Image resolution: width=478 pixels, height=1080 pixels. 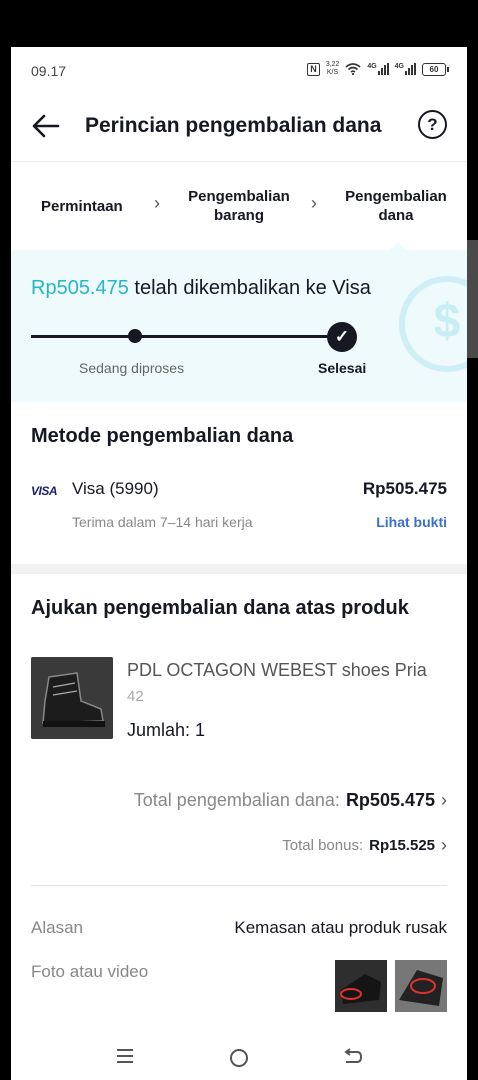 I want to click on app-header: Perincian pengembalian dana ?, so click(x=239, y=127).